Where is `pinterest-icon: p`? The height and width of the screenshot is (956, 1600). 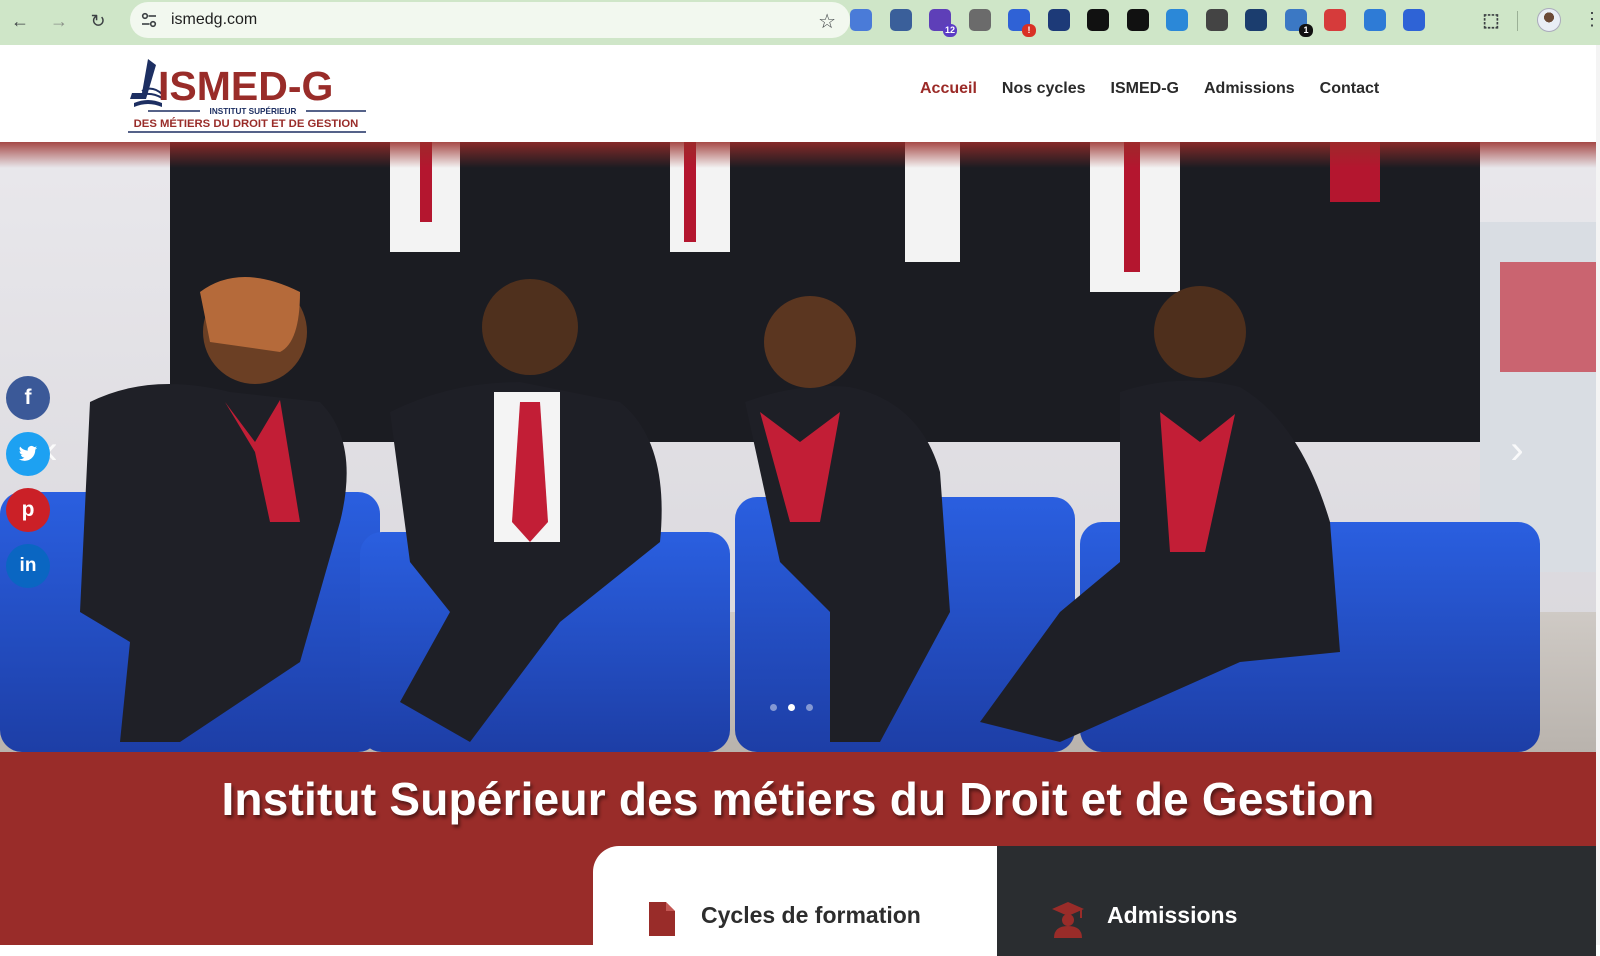
pinterest-icon: p is located at coordinates (28, 509).